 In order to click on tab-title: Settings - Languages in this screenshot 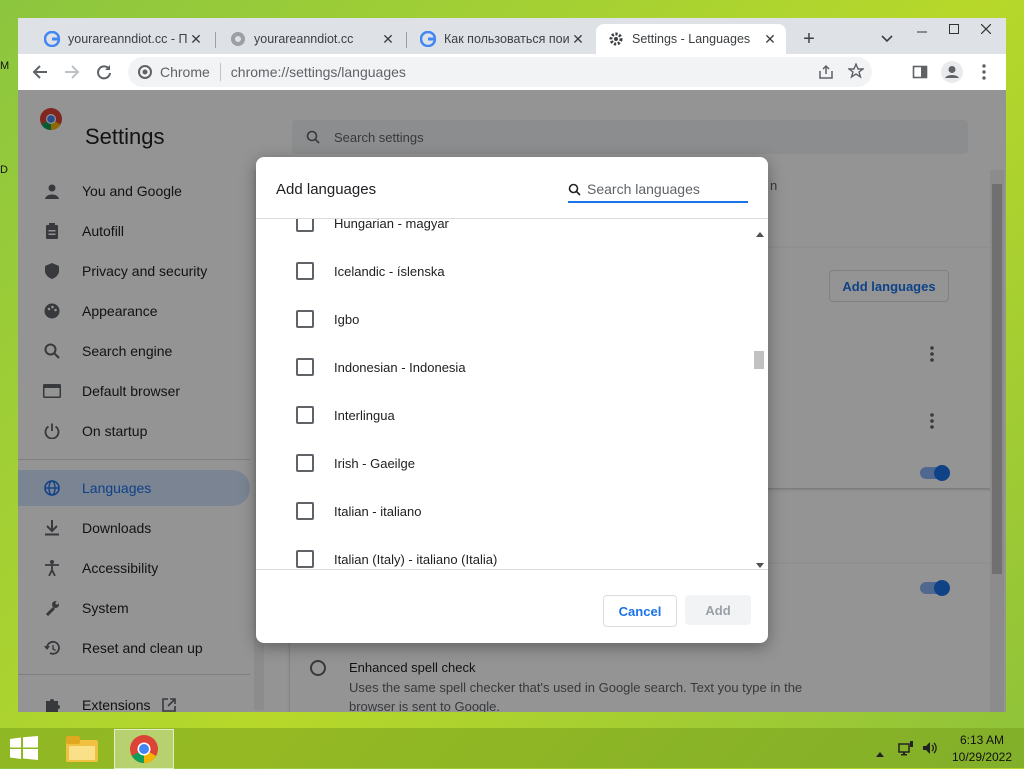, I will do `click(691, 39)`.